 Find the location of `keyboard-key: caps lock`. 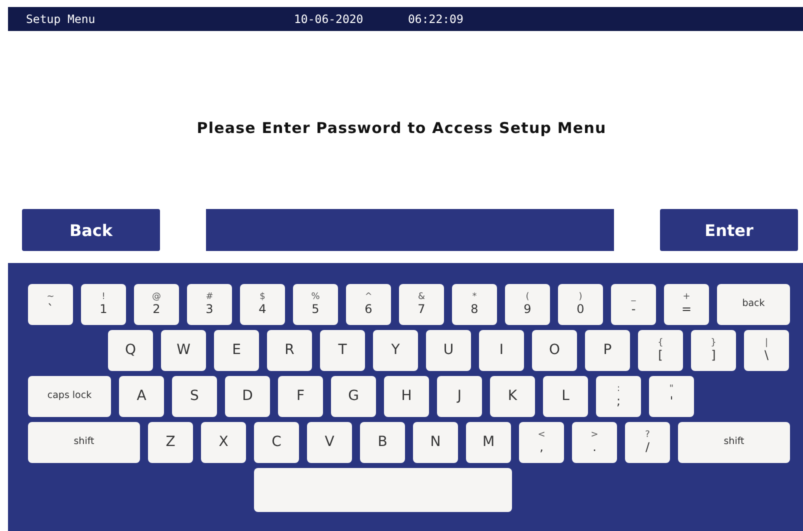

keyboard-key: caps lock is located at coordinates (69, 396).